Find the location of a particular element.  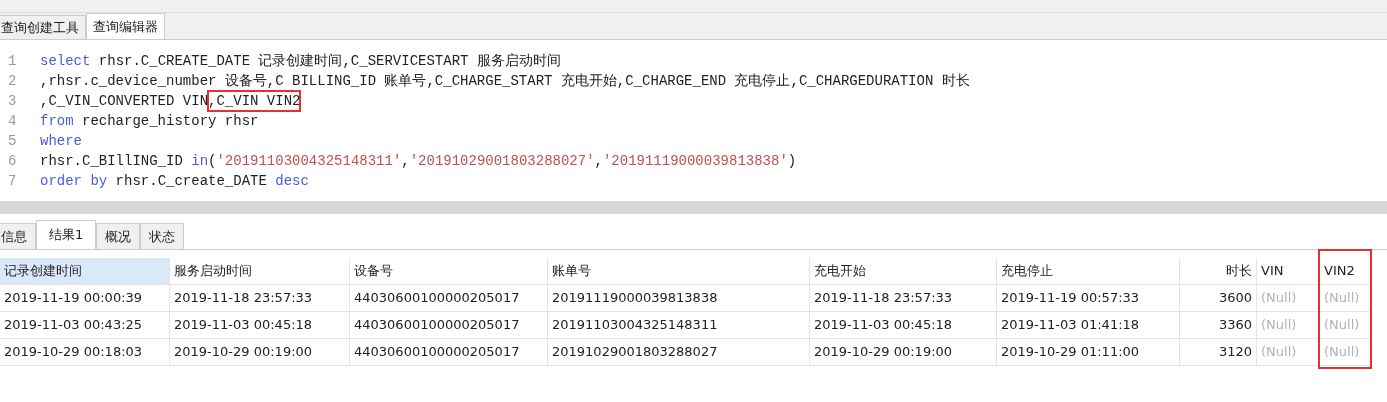

code-text: rhsr.C_create_DATE is located at coordinates (191, 181).